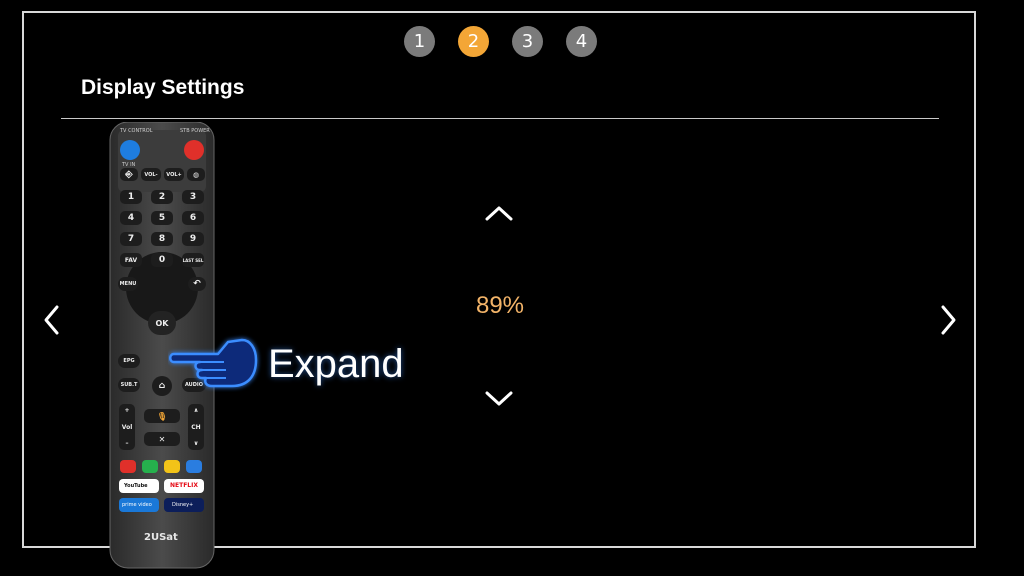 The image size is (1024, 576). I want to click on remote-ch-rocker: ∧ CH ∨, so click(196, 427).